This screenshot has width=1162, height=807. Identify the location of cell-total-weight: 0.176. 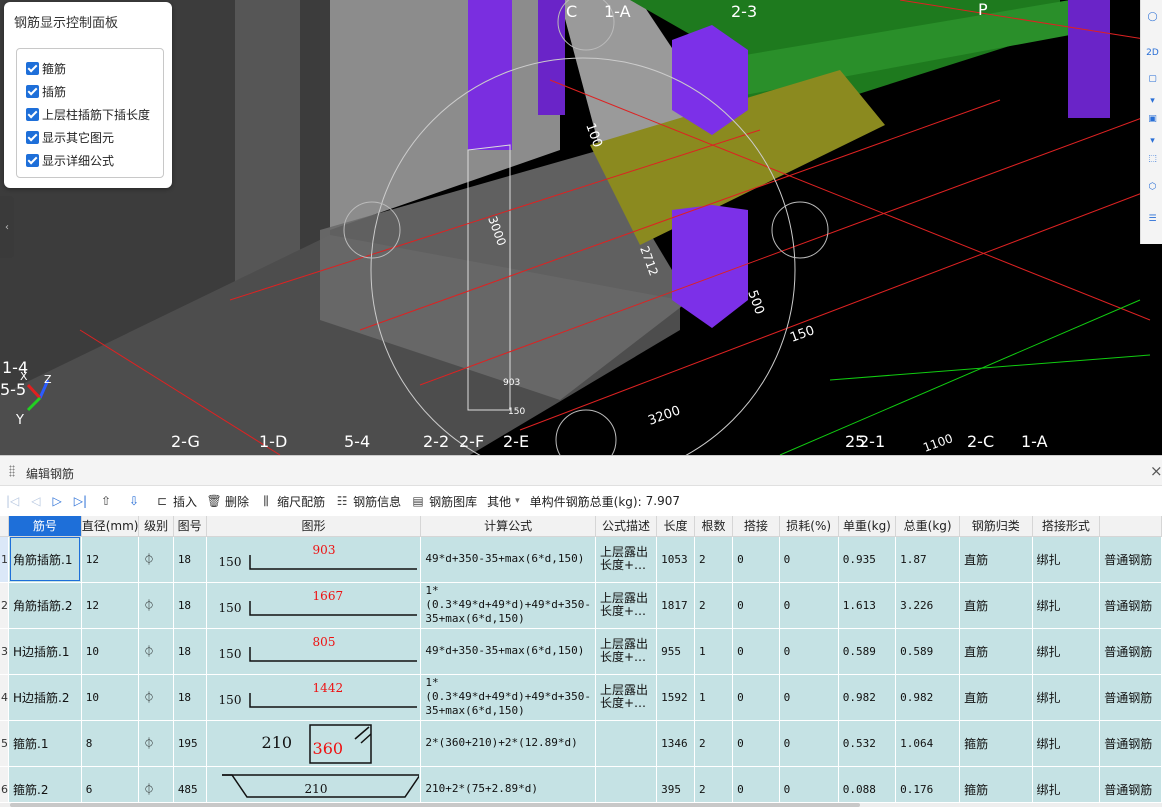
(928, 784).